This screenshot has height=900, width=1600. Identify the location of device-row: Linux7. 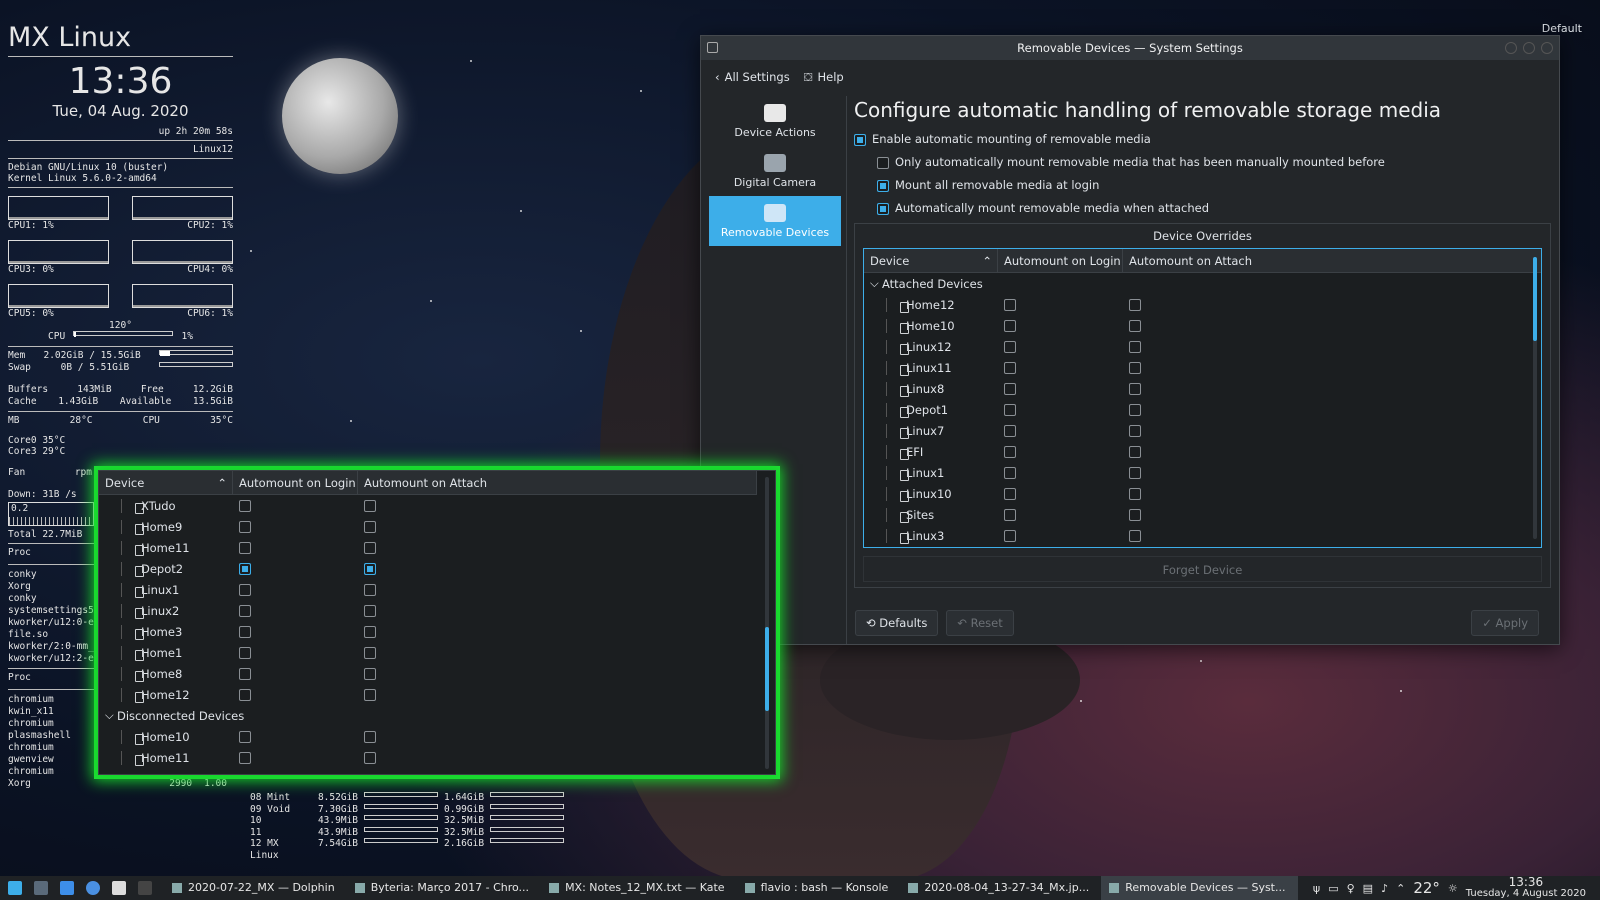
(1202, 430).